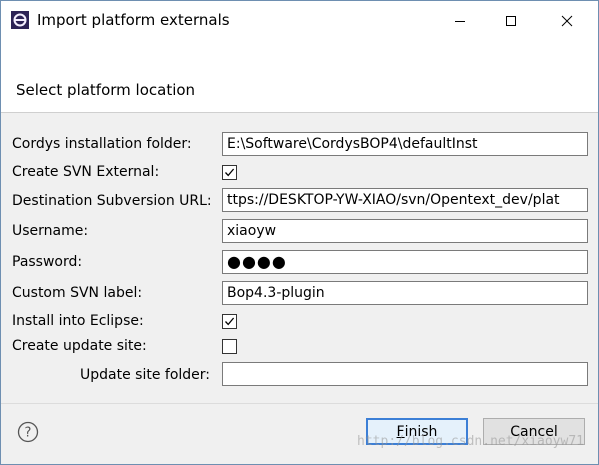  What do you see at coordinates (299, 403) in the screenshot?
I see `footer-divider` at bounding box center [299, 403].